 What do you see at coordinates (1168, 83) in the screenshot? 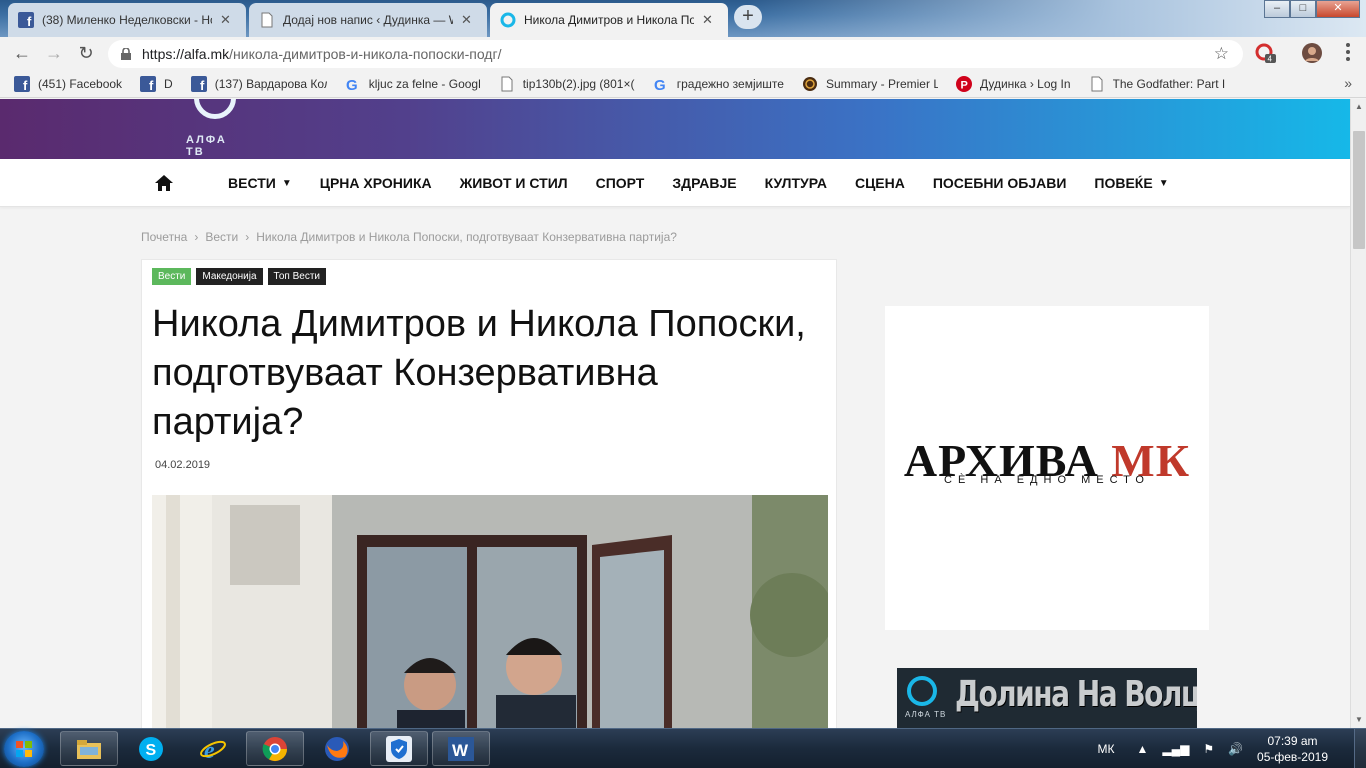
I see `bookmark-label: The Godfather: Part II` at bounding box center [1168, 83].